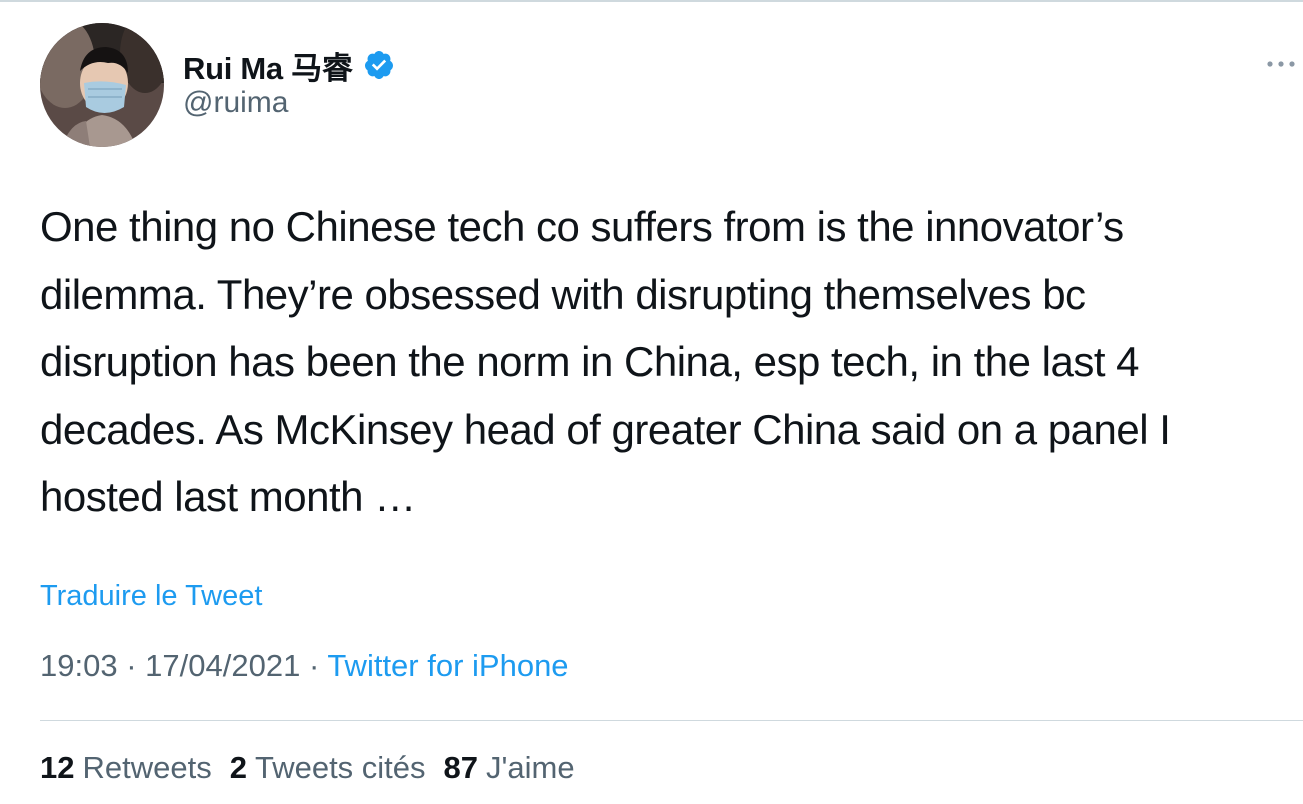 This screenshot has height=804, width=1303. I want to click on quote-tweets-label: Tweets cités, so click(340, 767).